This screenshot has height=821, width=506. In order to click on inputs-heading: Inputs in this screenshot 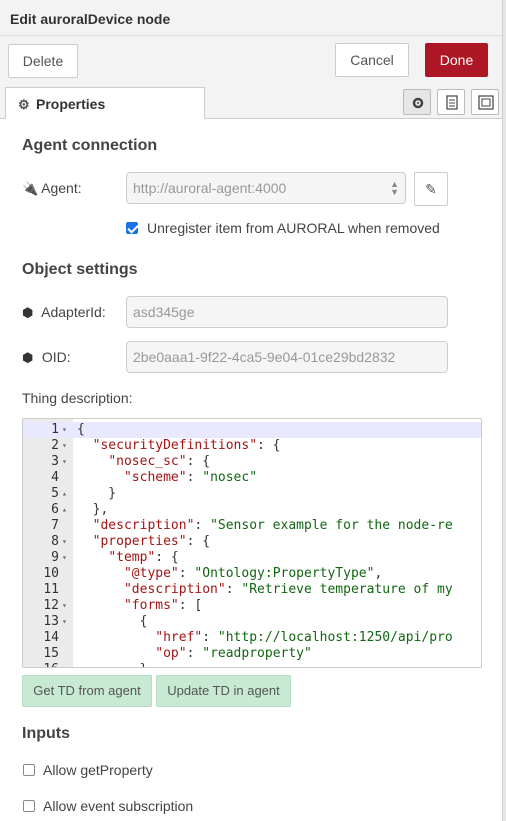, I will do `click(46, 733)`.